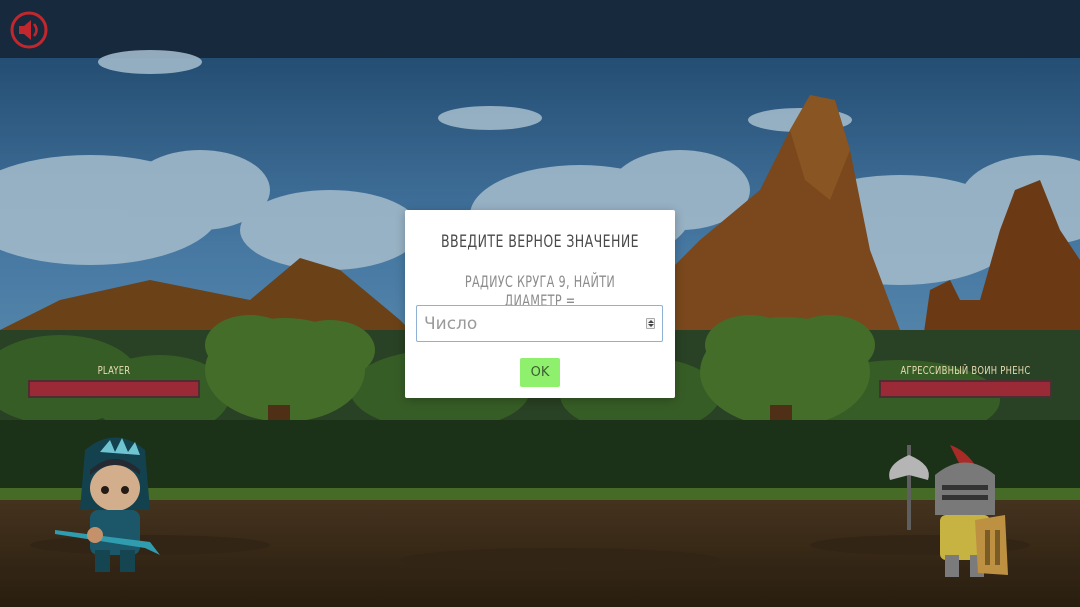 The image size is (1080, 607). I want to click on player-name: Player, so click(114, 370).